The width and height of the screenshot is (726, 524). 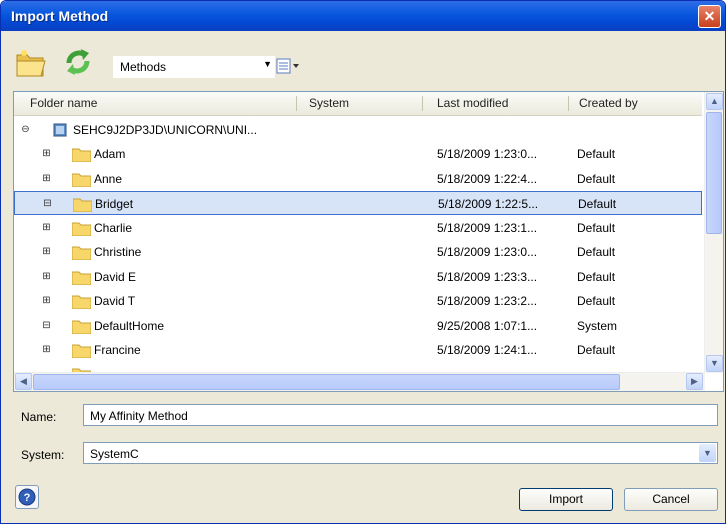 I want to click on folder-created-by: System, so click(x=597, y=325).